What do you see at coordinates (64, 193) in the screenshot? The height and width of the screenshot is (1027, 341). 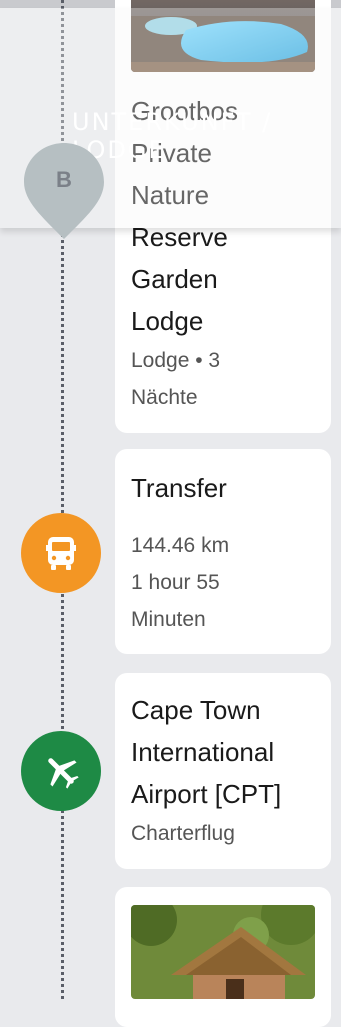 I see `map-pin-marker: B` at bounding box center [64, 193].